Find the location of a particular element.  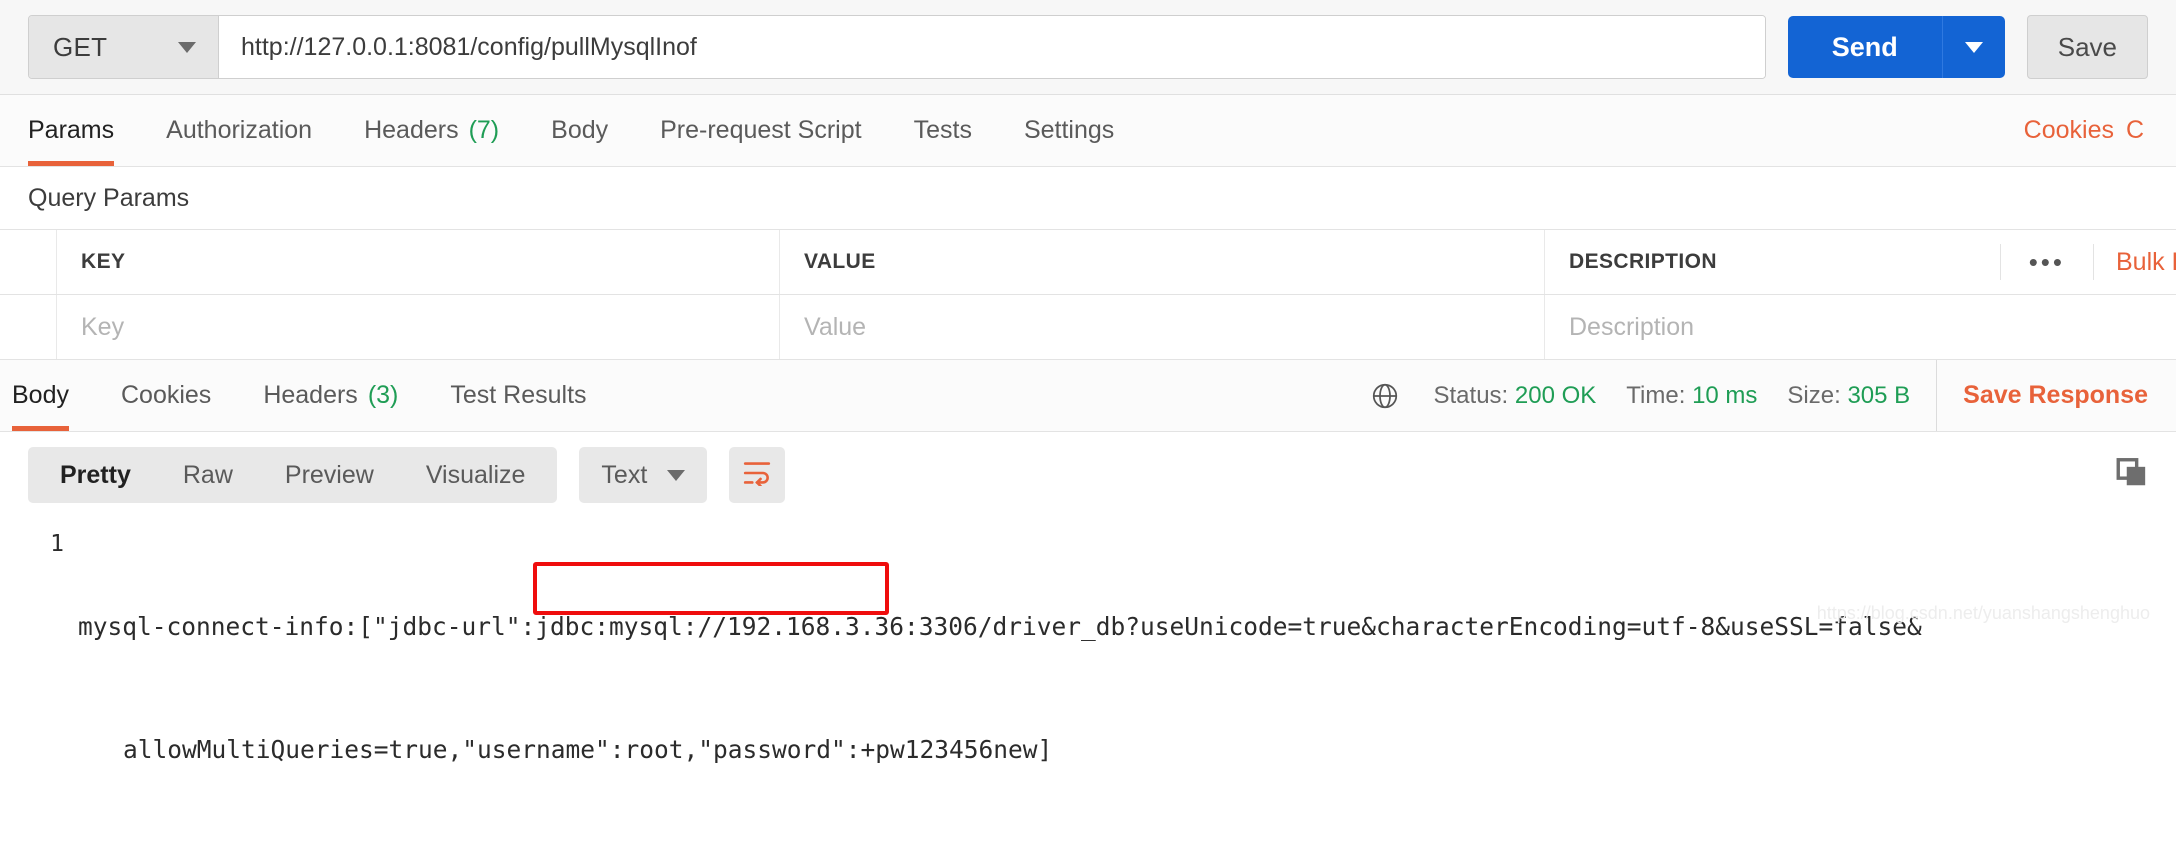

param-description-placeholder: Description is located at coordinates (1632, 326).